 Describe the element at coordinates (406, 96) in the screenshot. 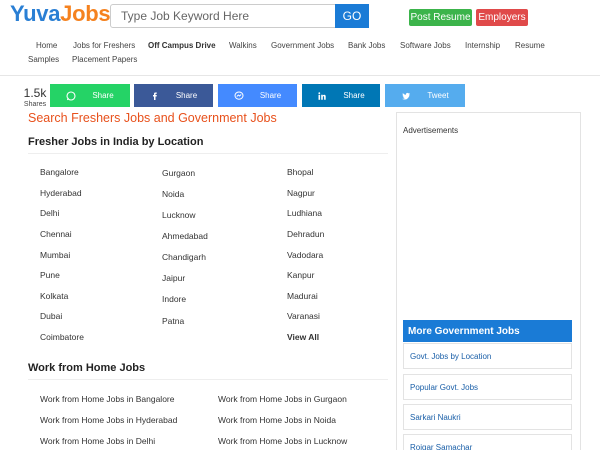

I see `twitter-icon` at that location.